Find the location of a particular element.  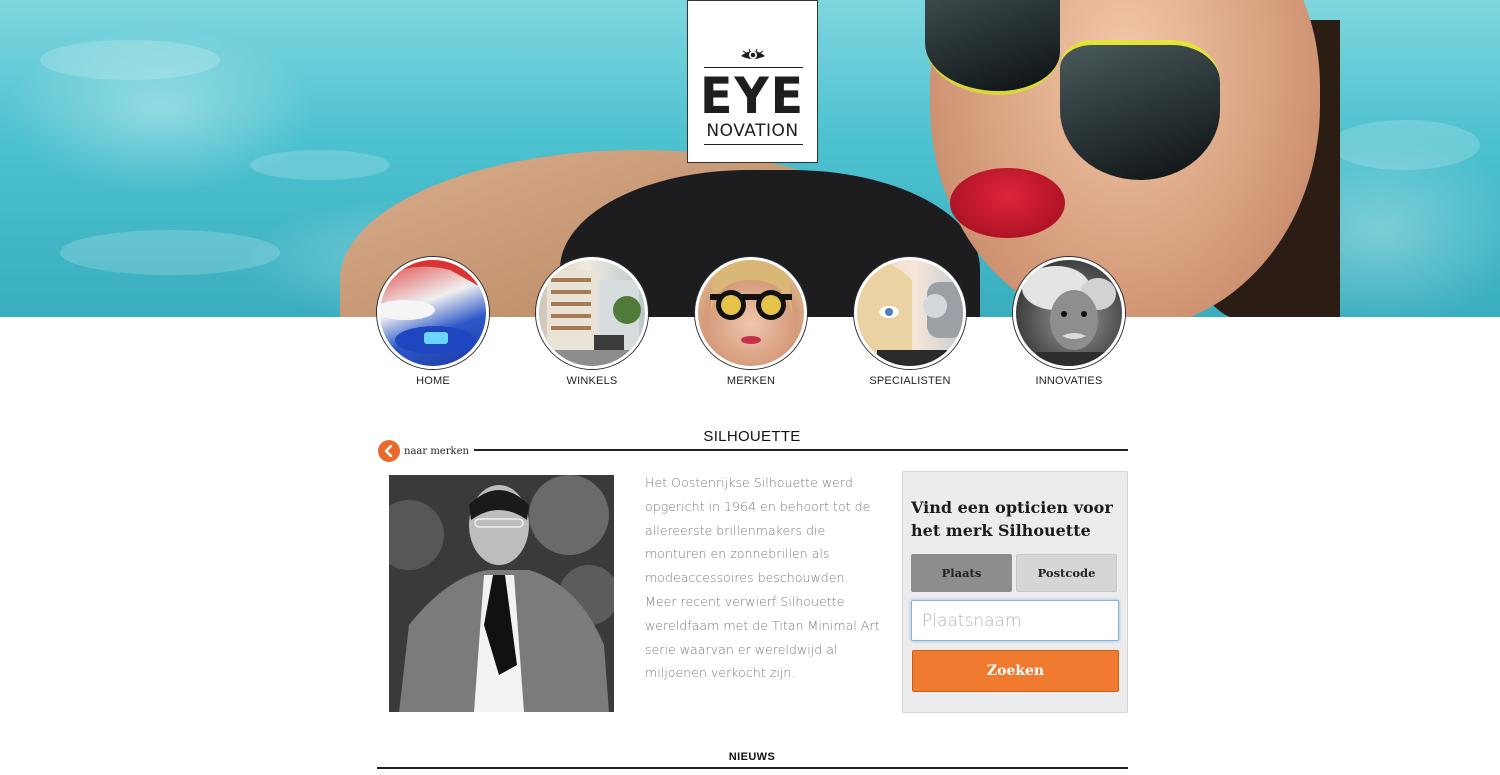

news-divider is located at coordinates (752, 768).